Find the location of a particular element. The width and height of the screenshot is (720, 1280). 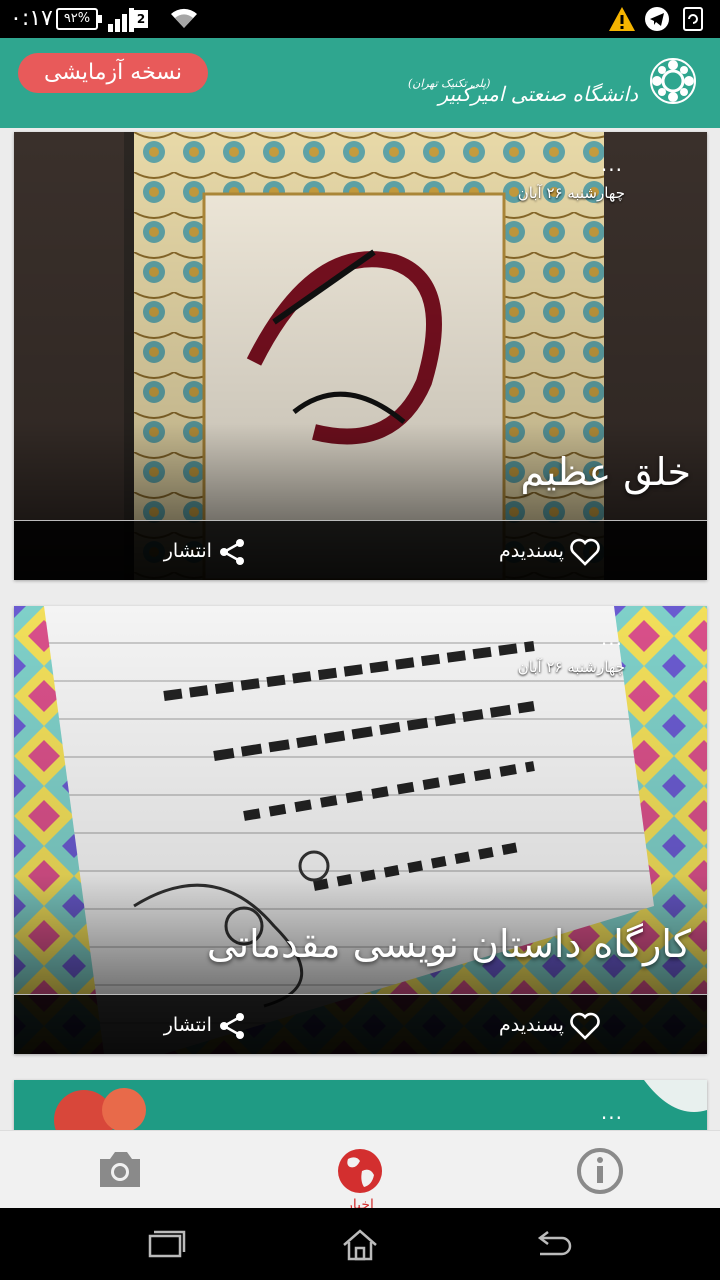

nav-label-news: اخبار is located at coordinates (360, 1202).